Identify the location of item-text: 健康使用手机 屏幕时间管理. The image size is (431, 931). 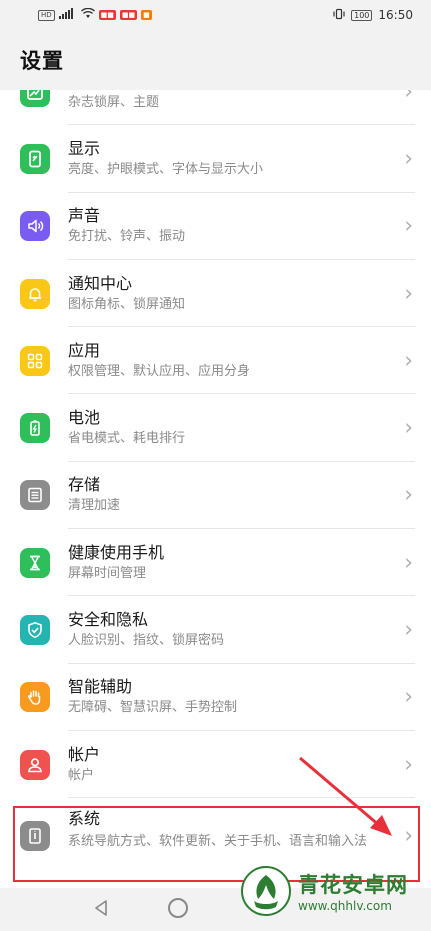
(116, 563).